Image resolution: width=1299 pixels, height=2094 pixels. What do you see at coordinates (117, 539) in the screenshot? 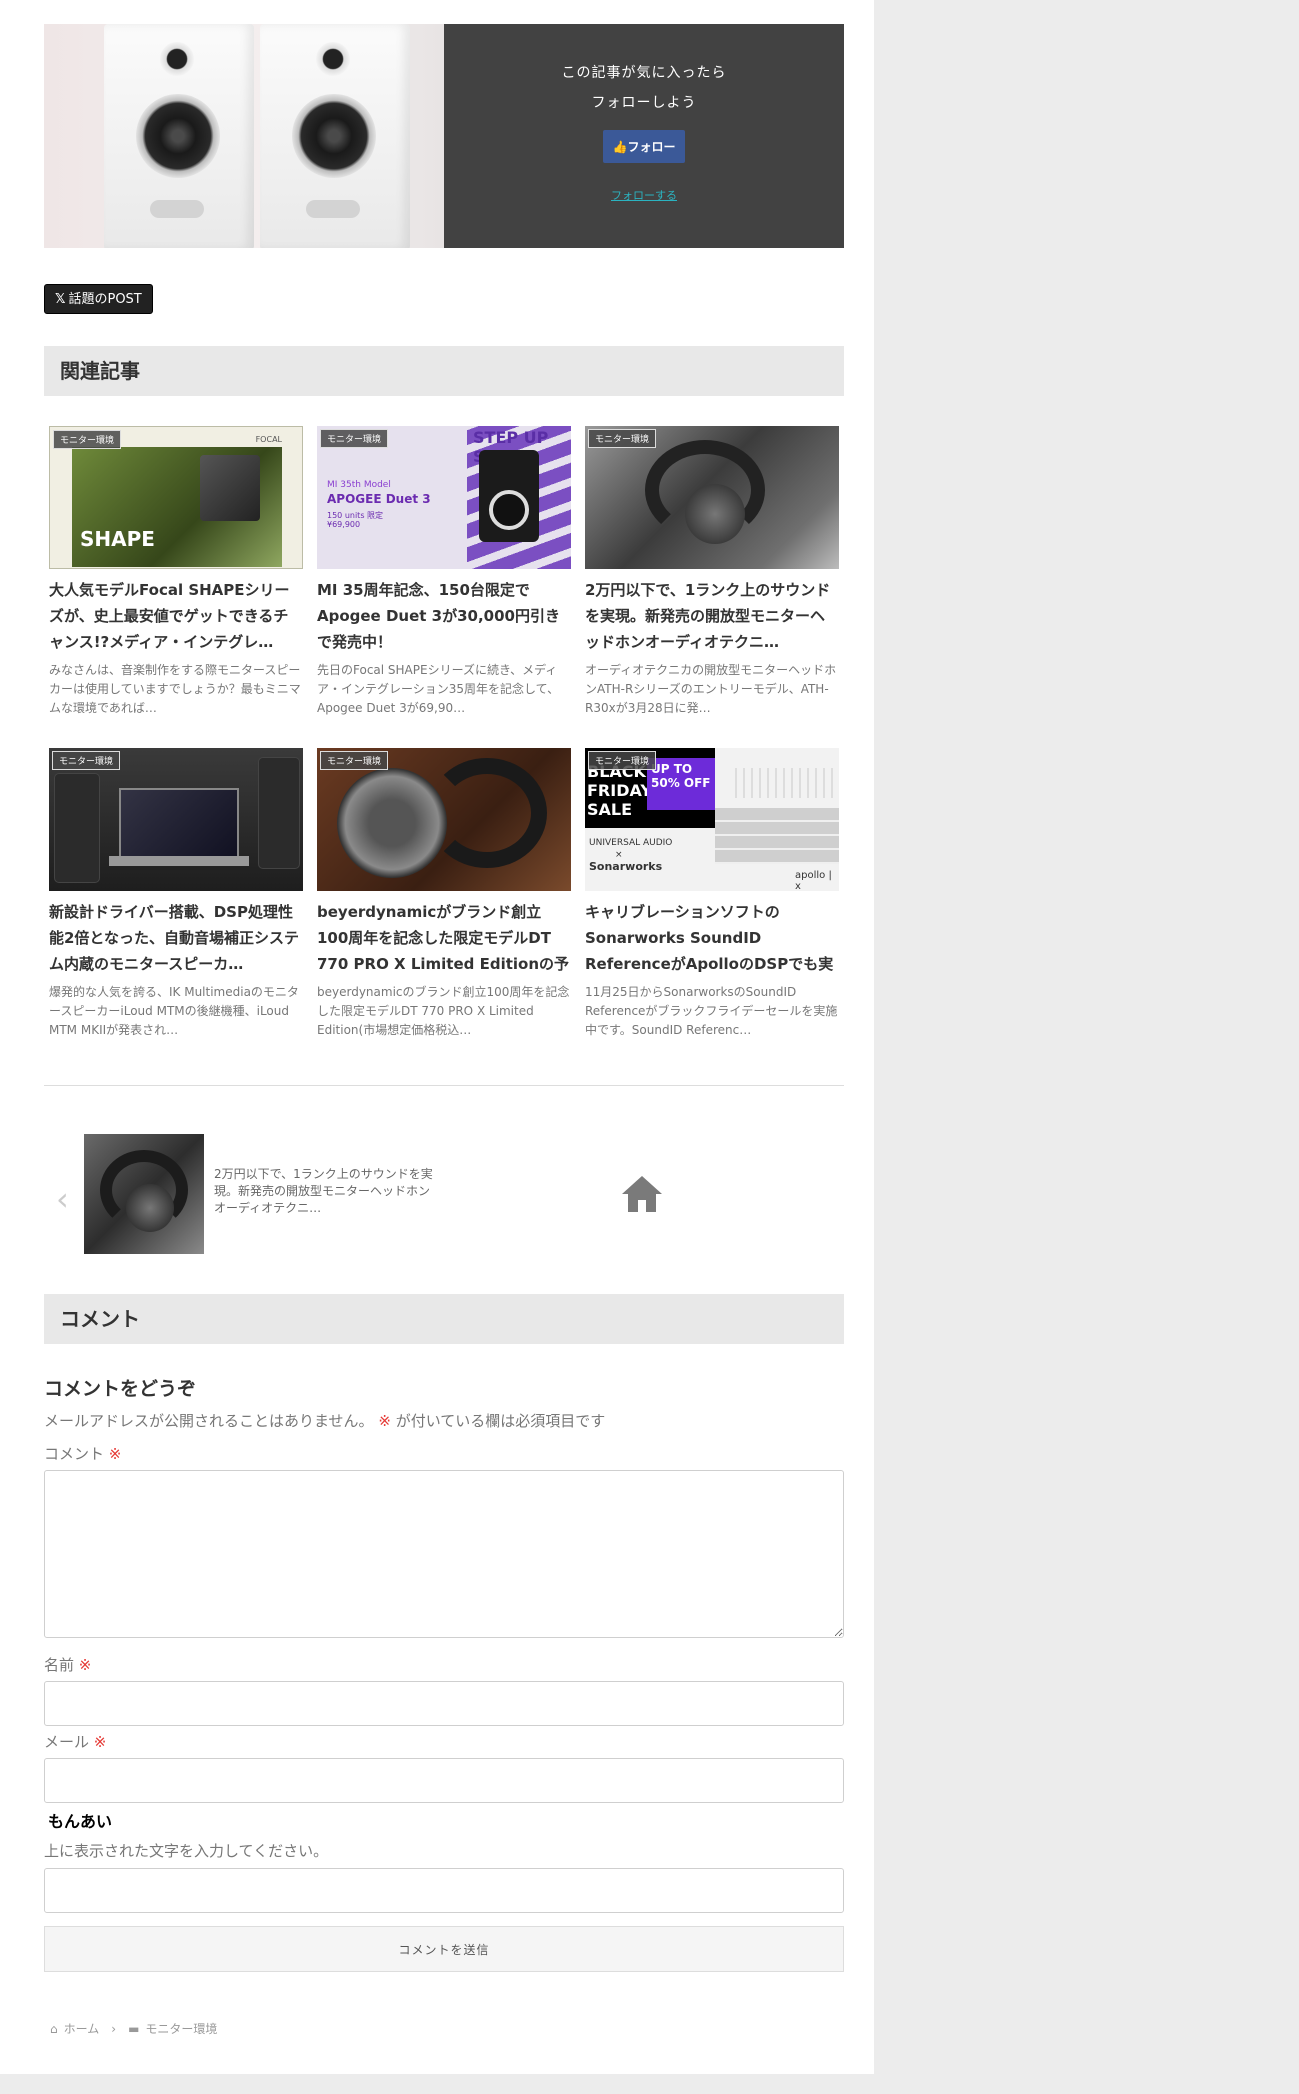
I see `thumb-shape-text: SHAPE` at bounding box center [117, 539].